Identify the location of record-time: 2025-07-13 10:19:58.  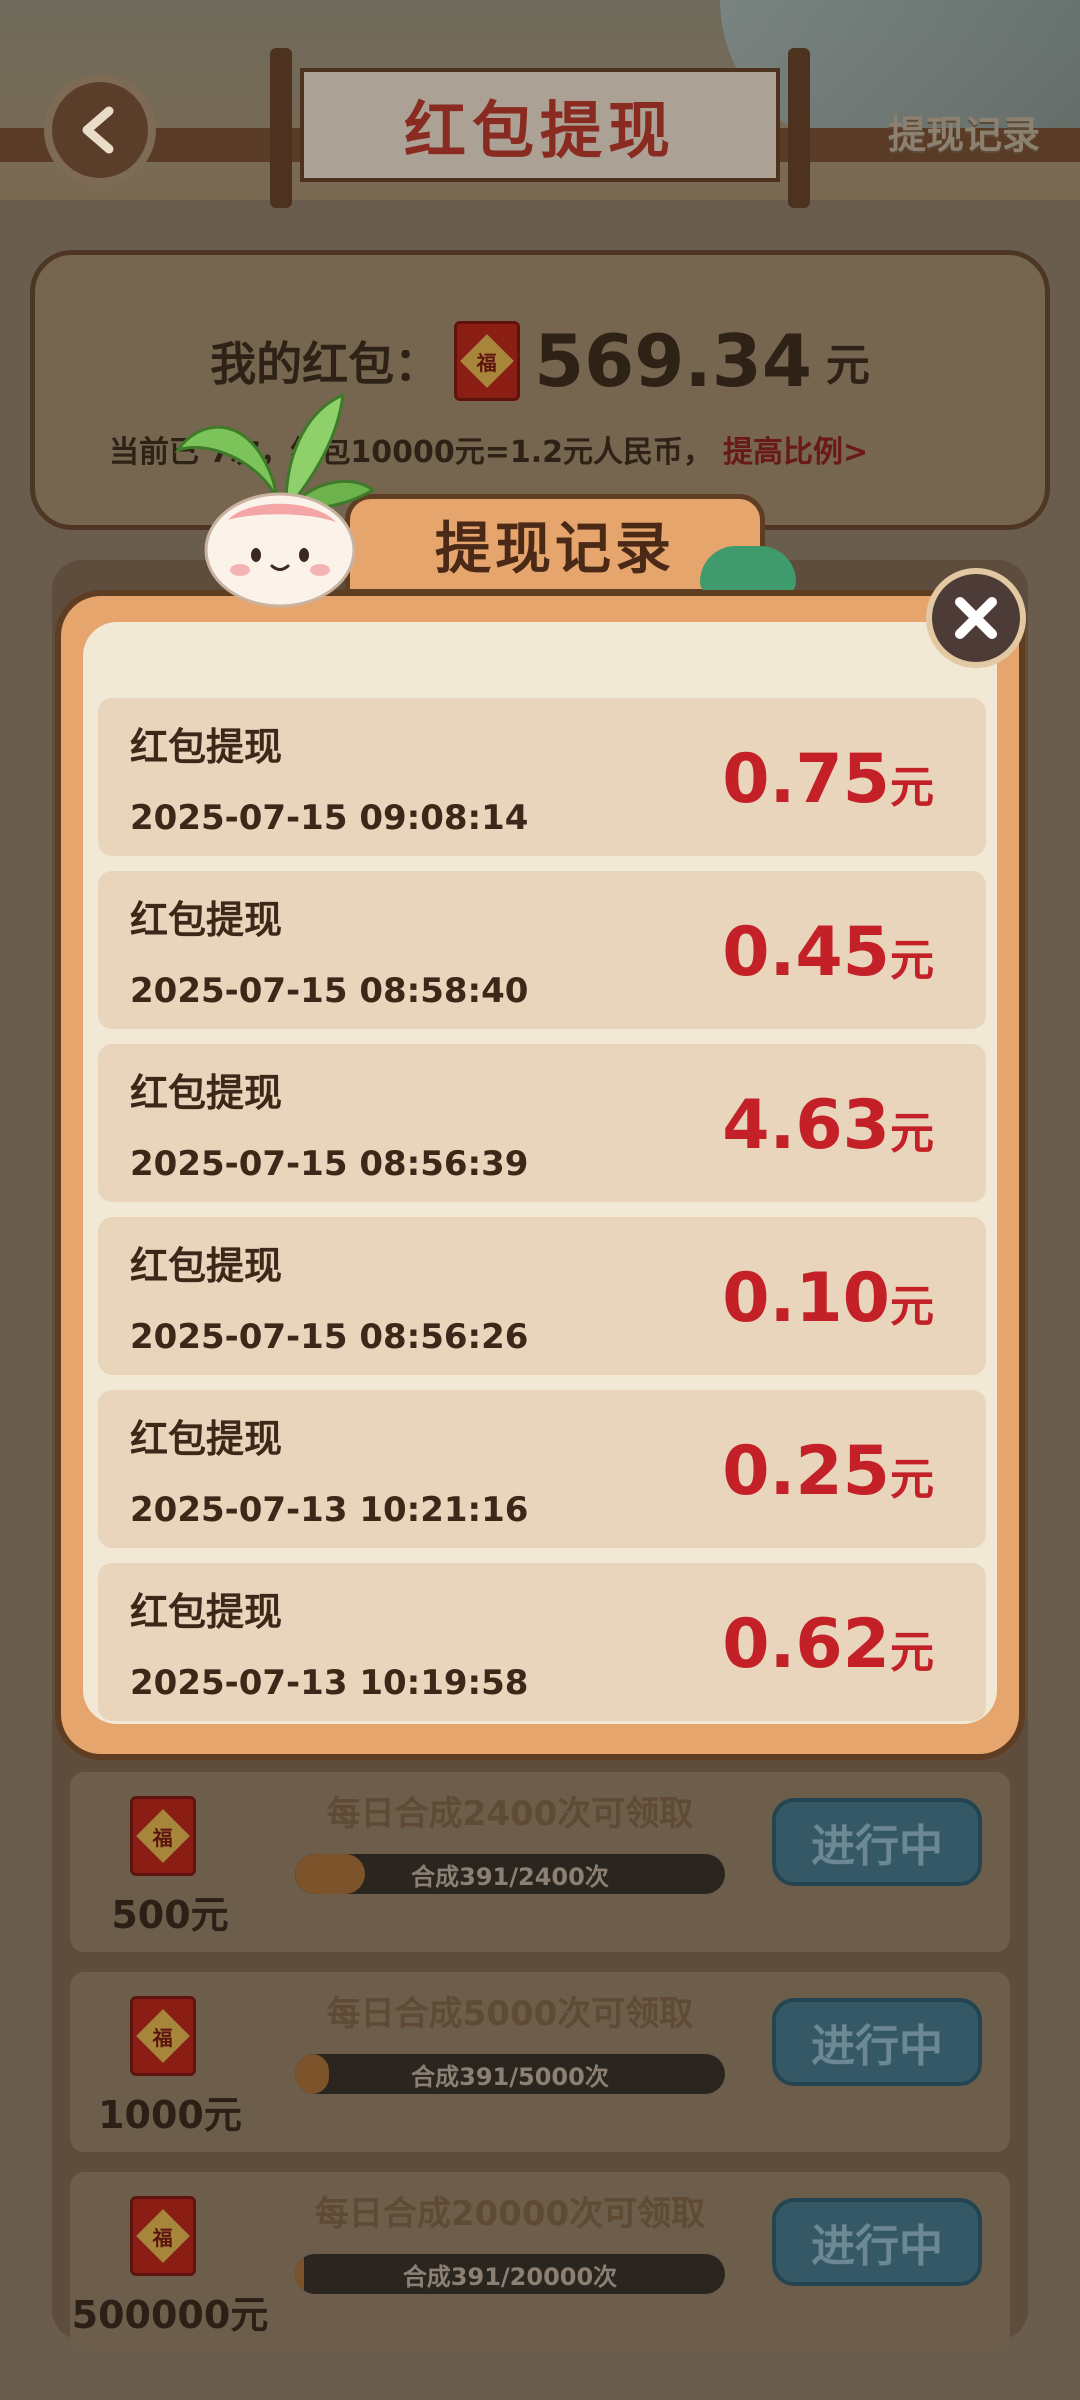
(329, 1683).